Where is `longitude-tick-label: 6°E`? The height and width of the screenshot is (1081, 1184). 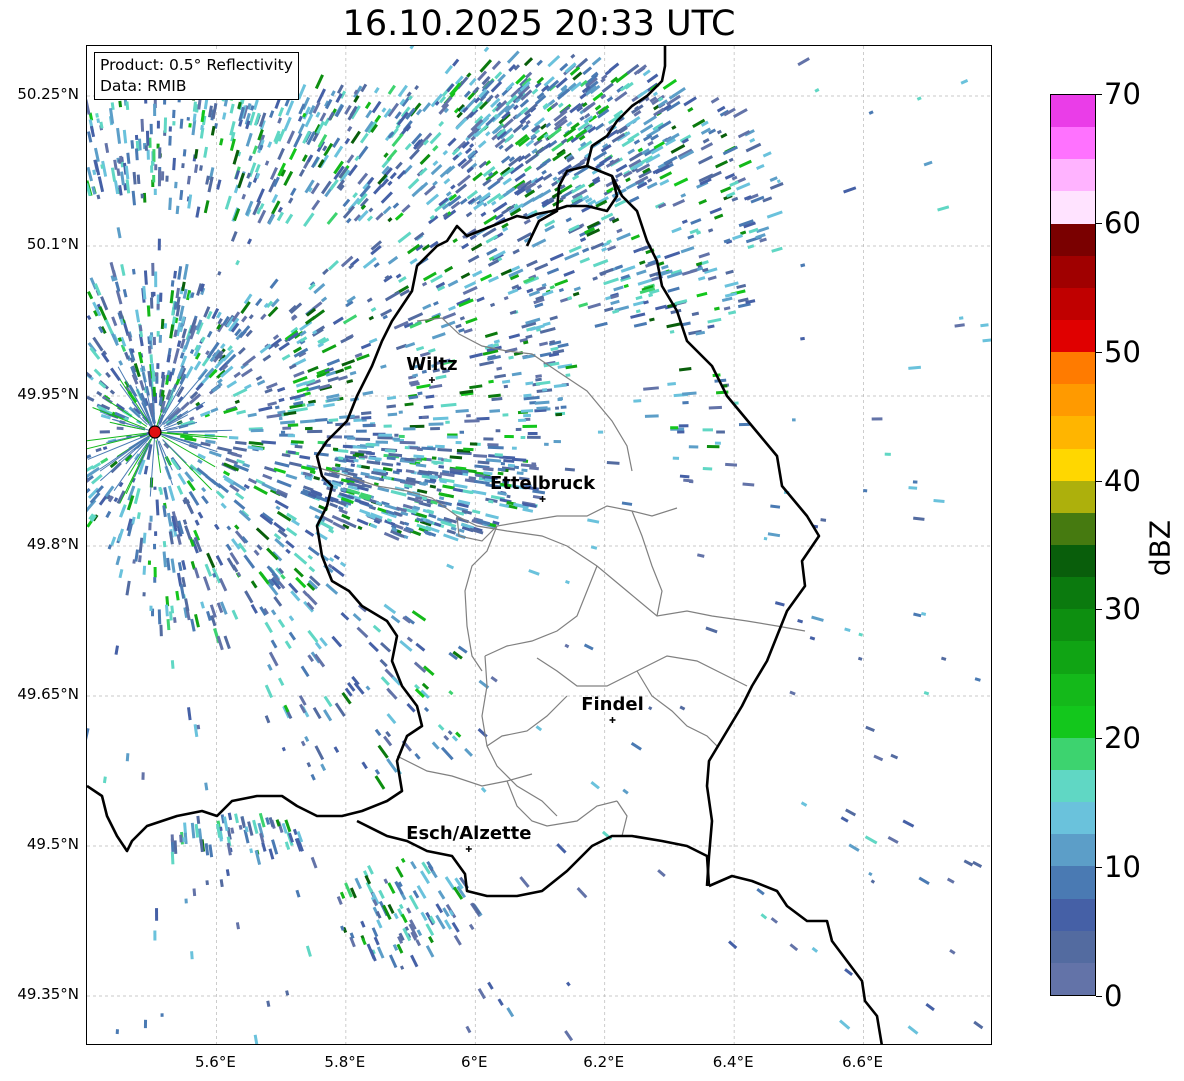 longitude-tick-label: 6°E is located at coordinates (474, 1062).